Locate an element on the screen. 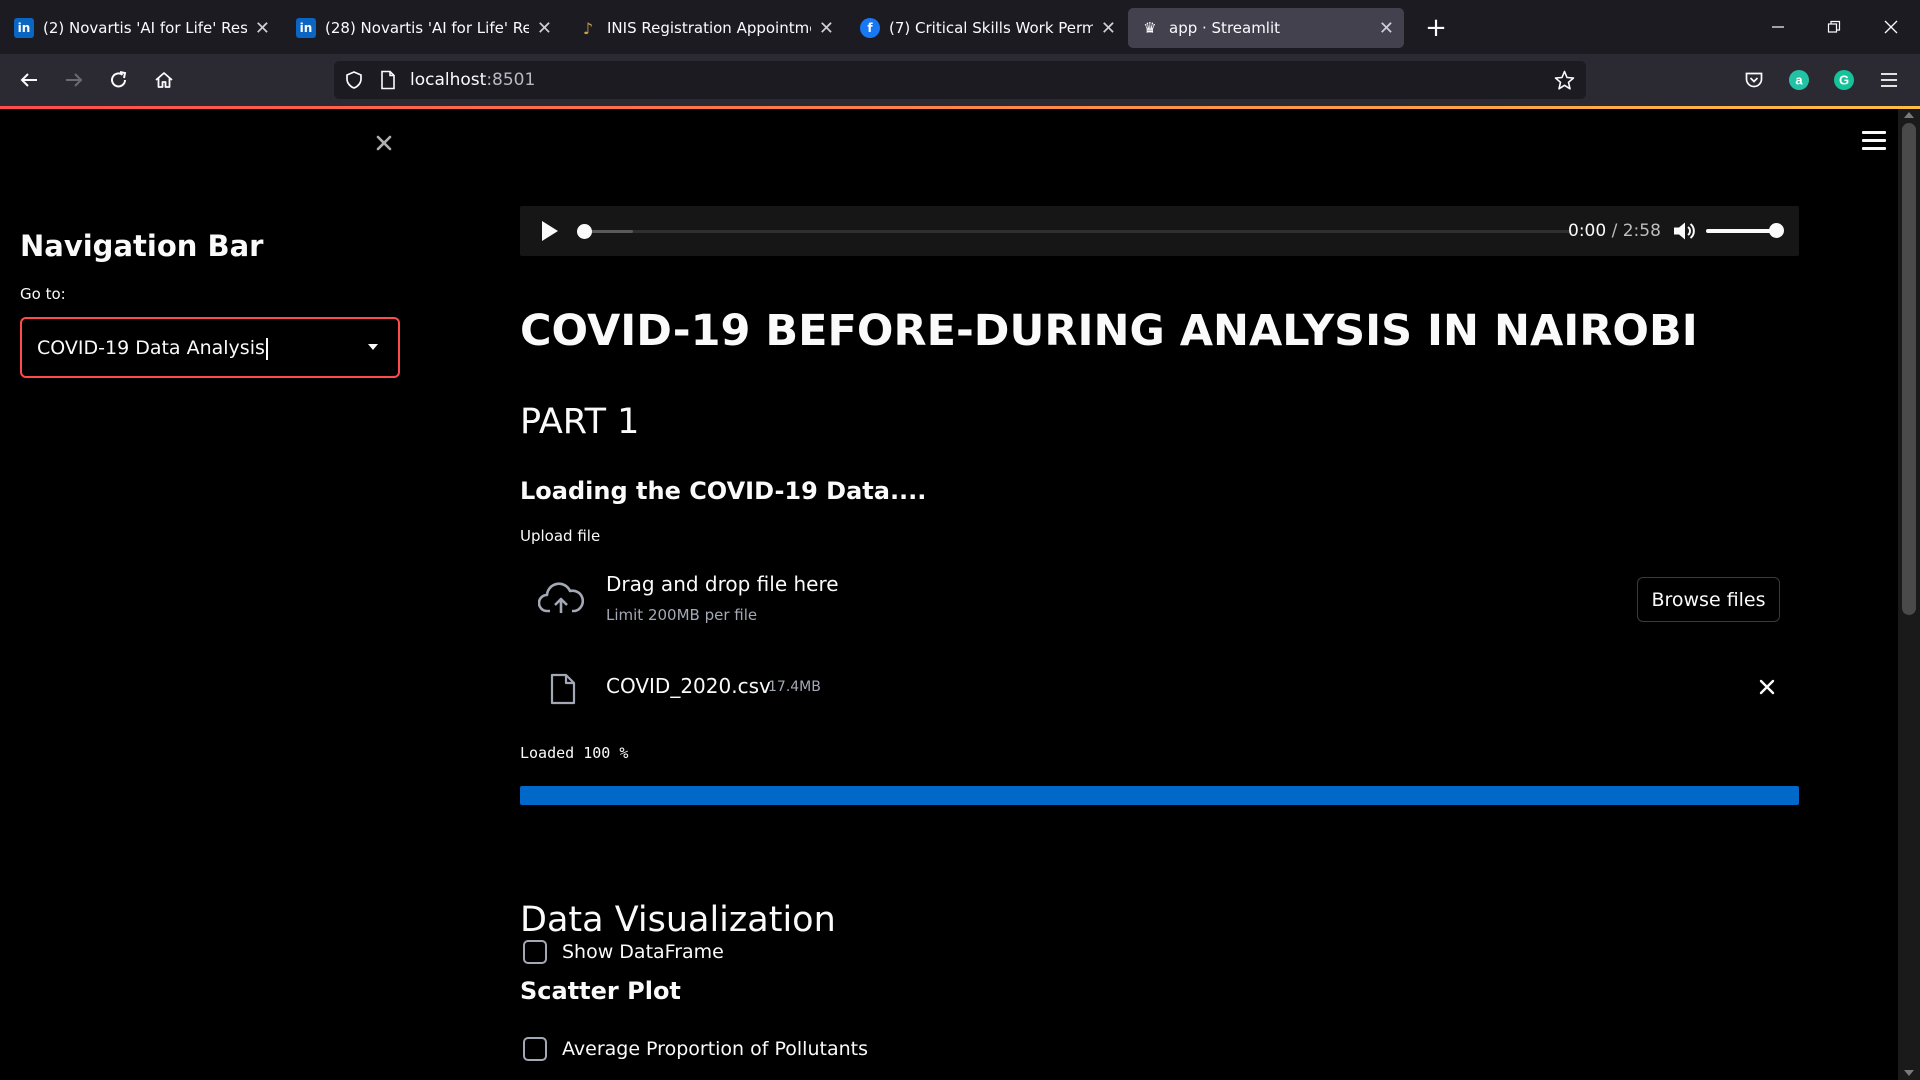 The width and height of the screenshot is (1920, 1080). restore-button is located at coordinates (1834, 27).